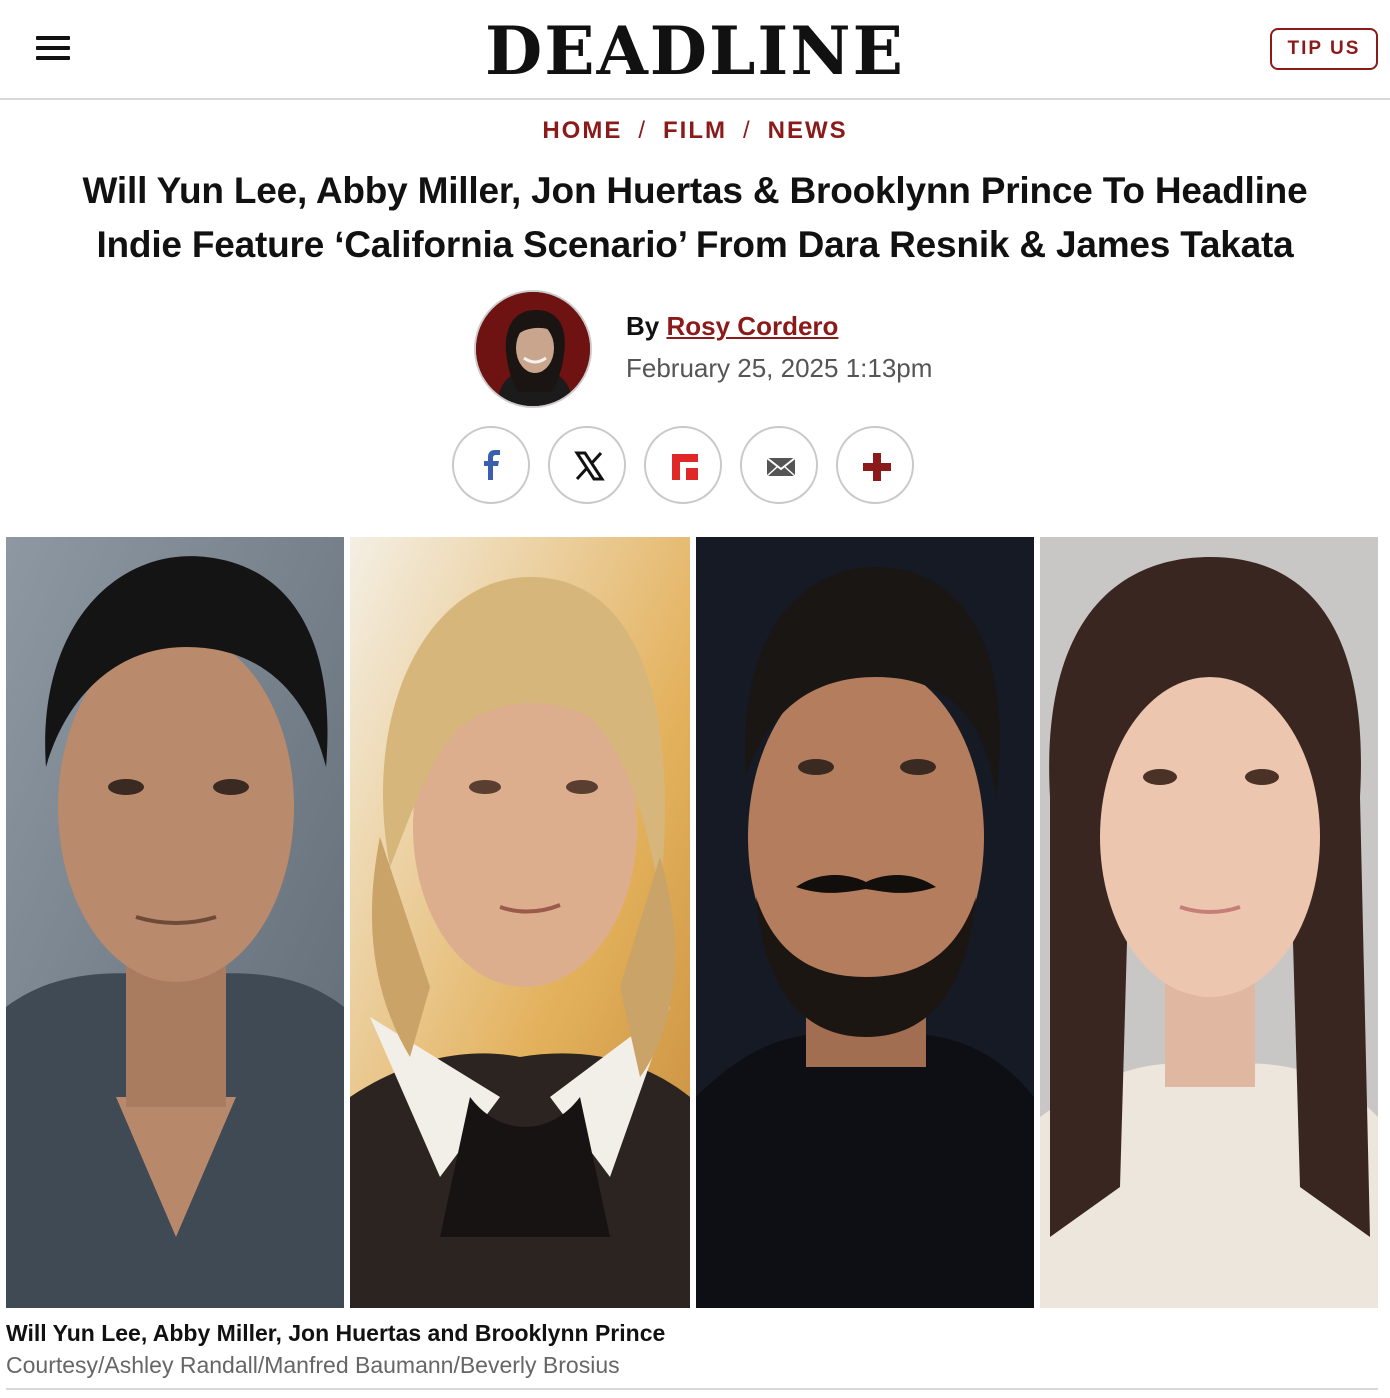 This screenshot has height=1398, width=1390. What do you see at coordinates (175, 922) in the screenshot?
I see `photo-panel-will-yun-lee` at bounding box center [175, 922].